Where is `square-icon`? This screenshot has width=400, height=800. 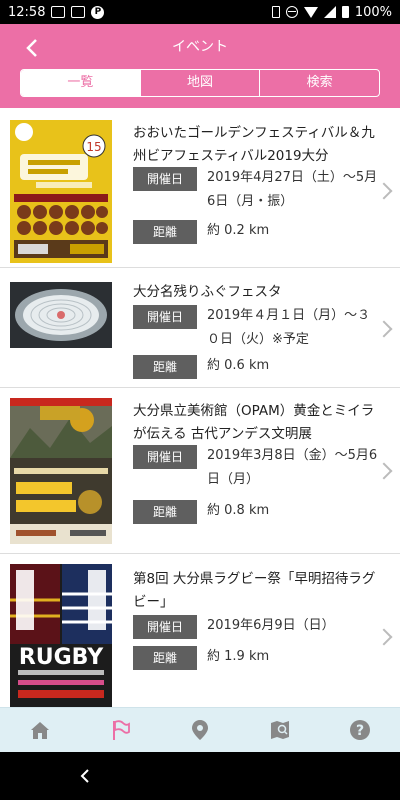 square-icon is located at coordinates (78, 12).